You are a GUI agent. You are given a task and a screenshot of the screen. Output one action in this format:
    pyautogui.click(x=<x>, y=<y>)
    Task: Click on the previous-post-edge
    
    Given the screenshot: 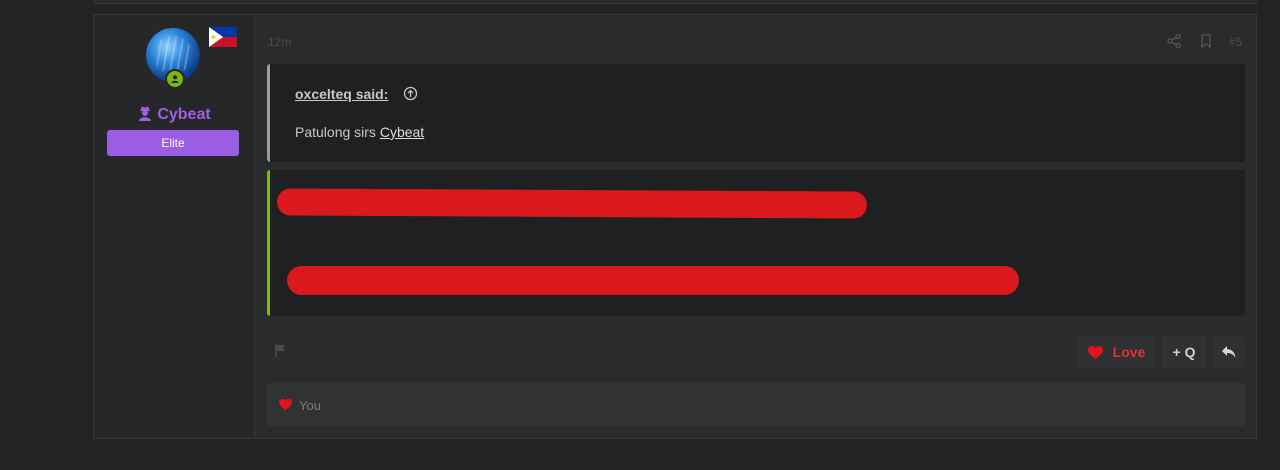 What is the action you would take?
    pyautogui.click(x=675, y=2)
    